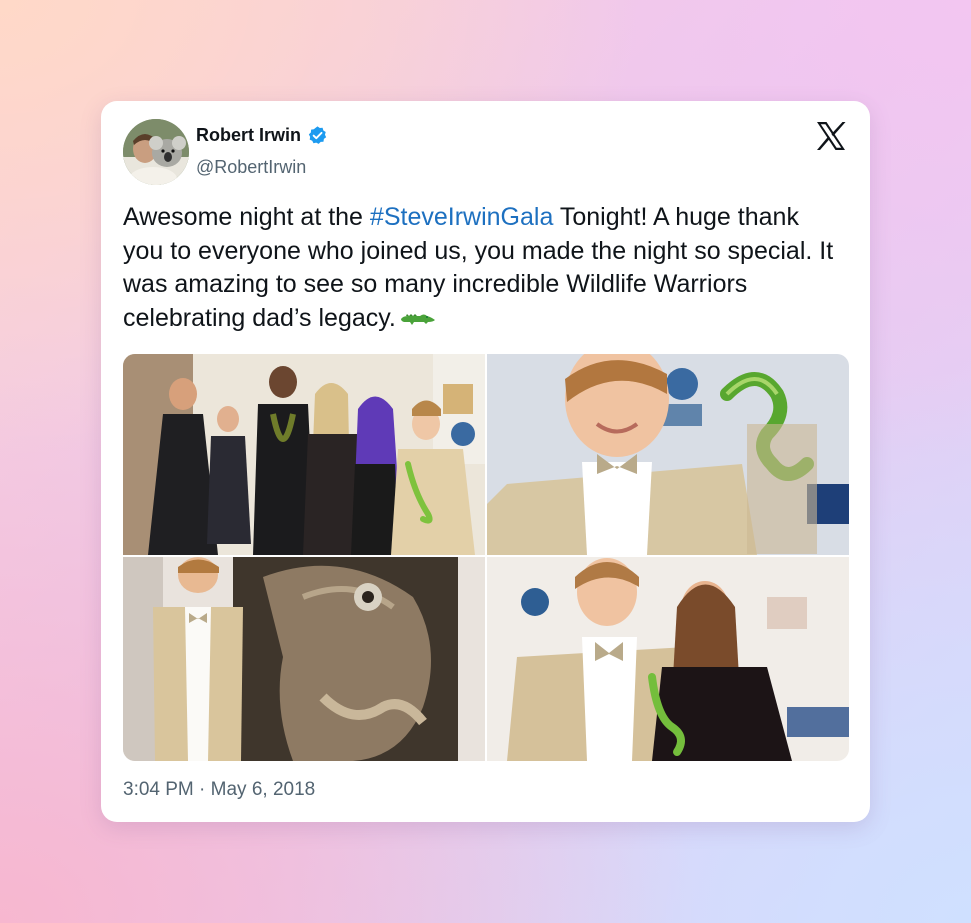 The height and width of the screenshot is (923, 971). Describe the element at coordinates (417, 319) in the screenshot. I see `crocodile-emoji-icon` at that location.